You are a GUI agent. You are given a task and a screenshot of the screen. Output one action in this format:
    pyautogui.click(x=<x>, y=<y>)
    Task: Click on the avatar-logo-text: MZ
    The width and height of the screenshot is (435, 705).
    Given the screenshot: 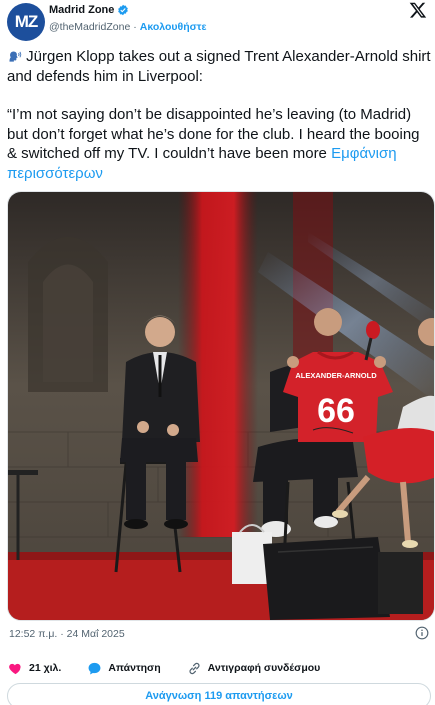 What is the action you would take?
    pyautogui.click(x=26, y=21)
    